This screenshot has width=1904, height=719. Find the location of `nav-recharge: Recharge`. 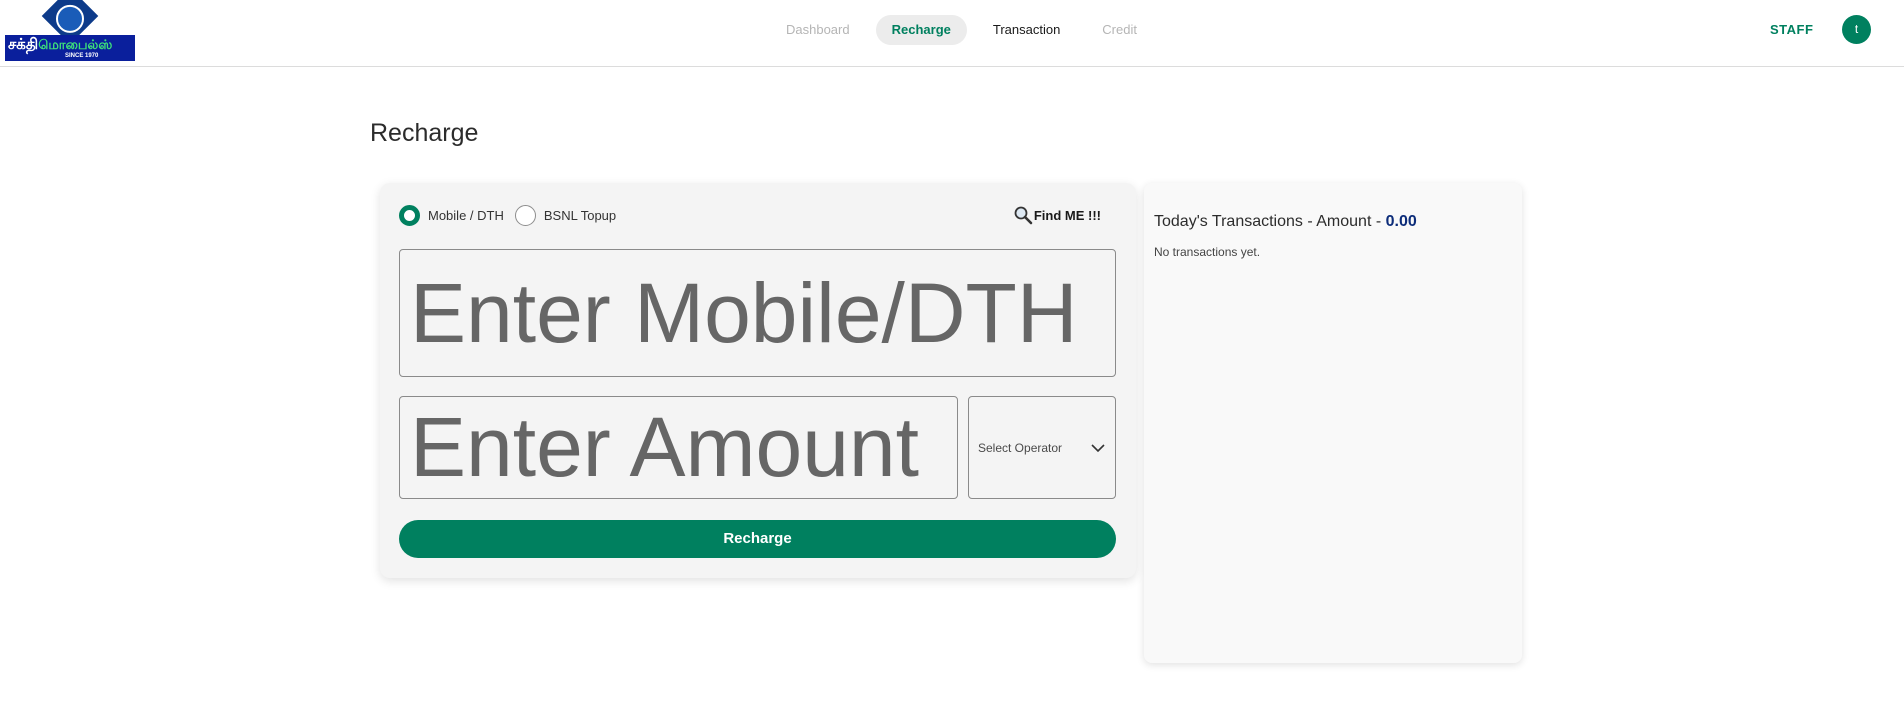

nav-recharge: Recharge is located at coordinates (921, 30).